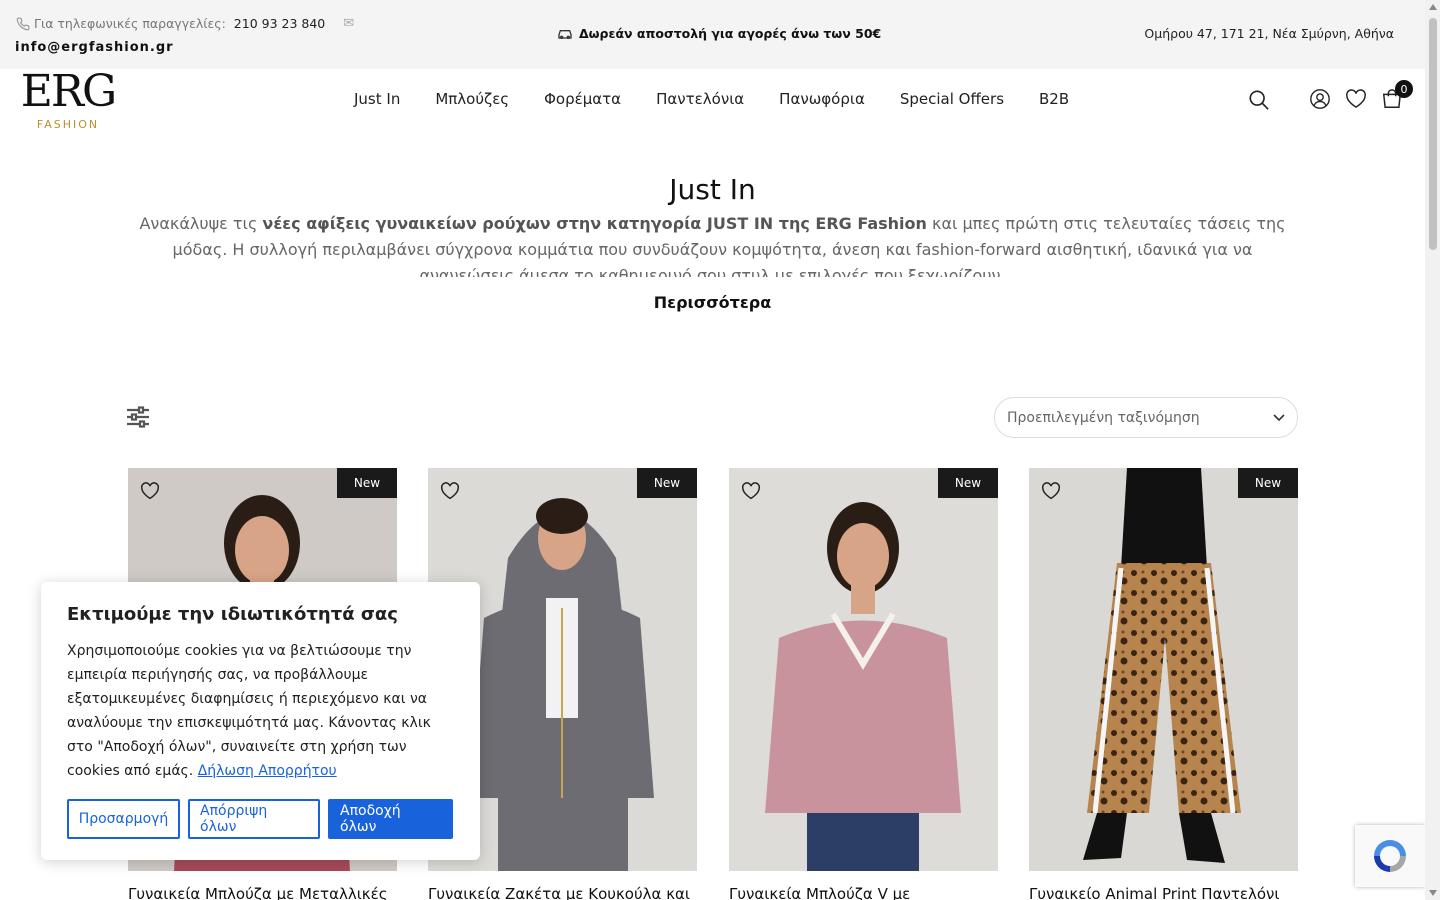 The image size is (1440, 900). What do you see at coordinates (565, 34) in the screenshot?
I see `car-icon` at bounding box center [565, 34].